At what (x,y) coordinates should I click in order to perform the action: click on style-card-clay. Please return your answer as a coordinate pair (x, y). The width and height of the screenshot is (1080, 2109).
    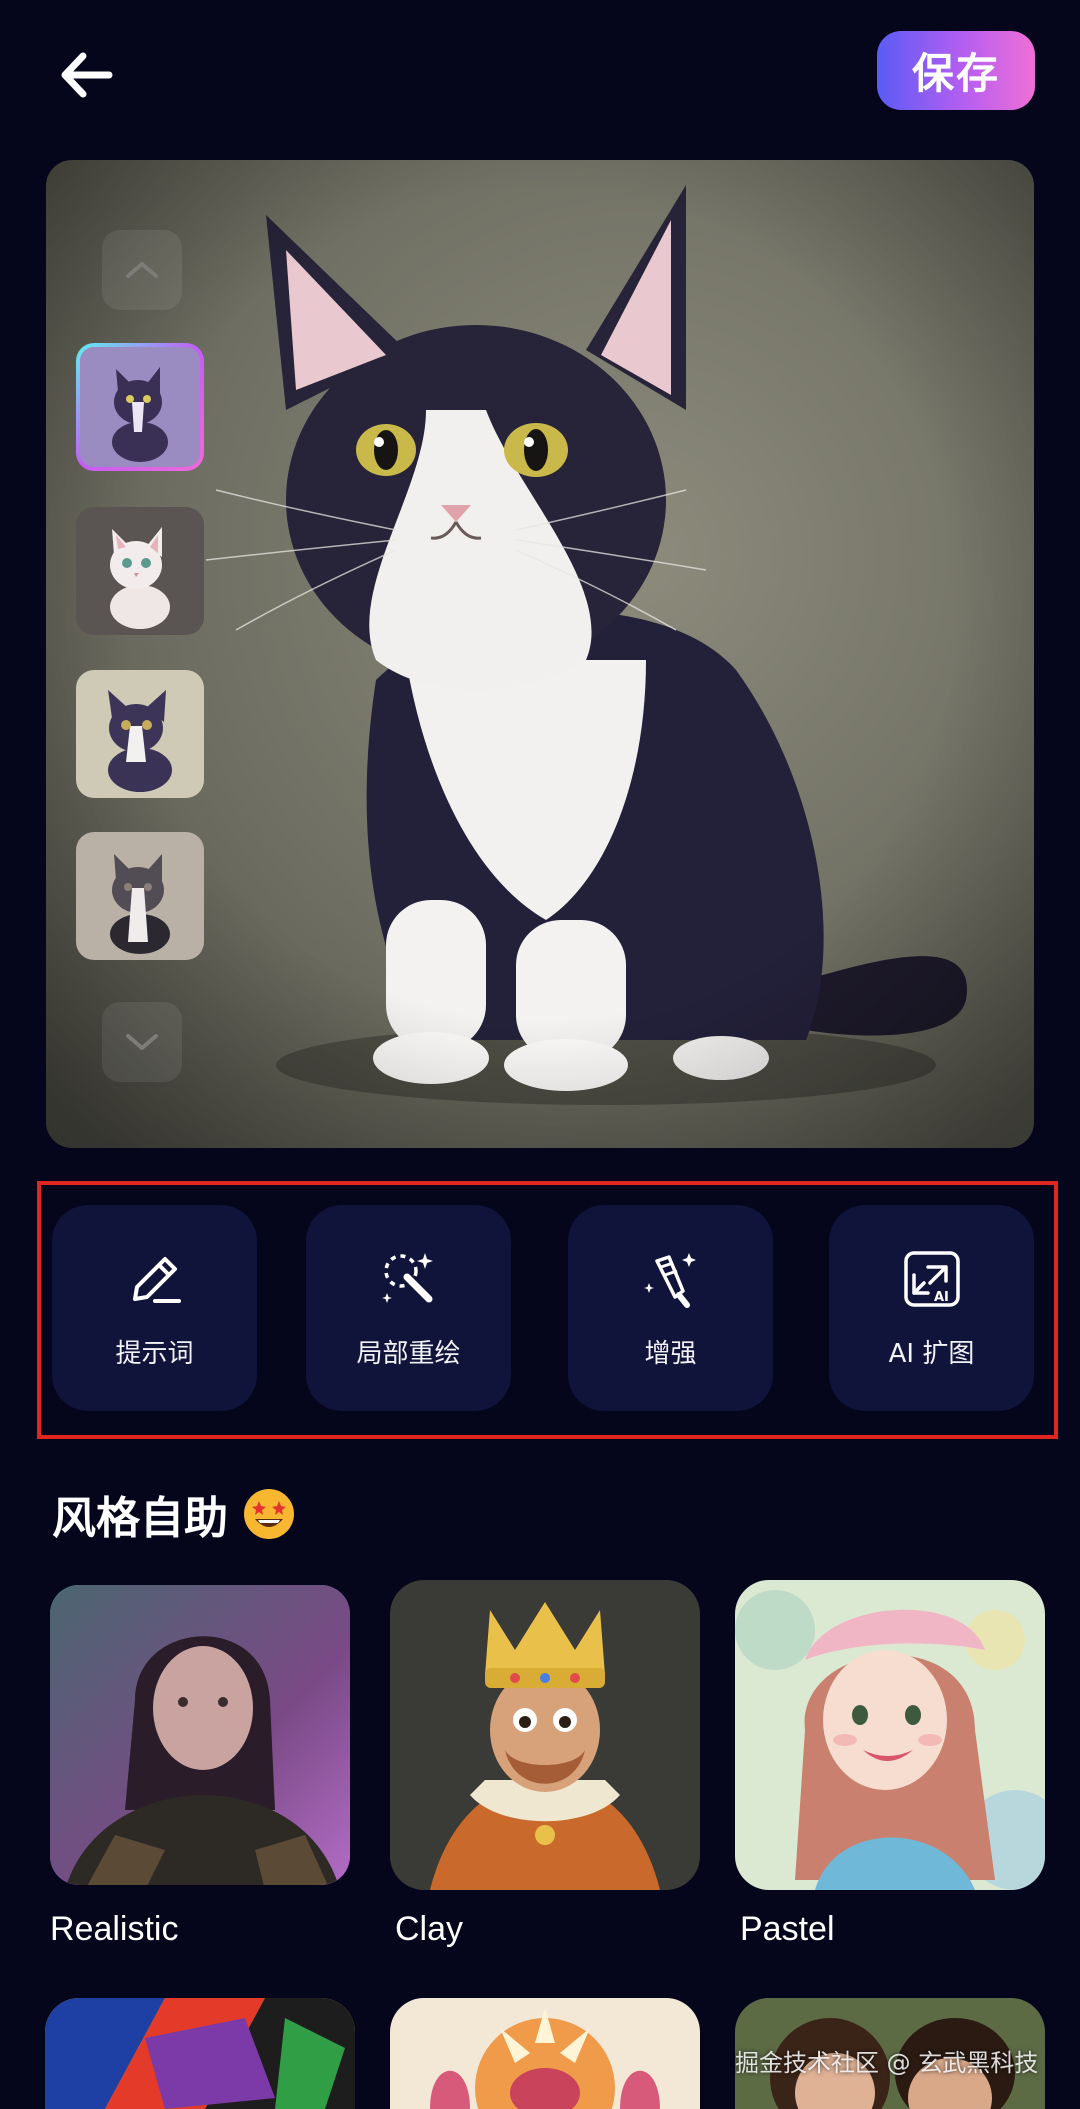
    Looking at the image, I should click on (545, 1735).